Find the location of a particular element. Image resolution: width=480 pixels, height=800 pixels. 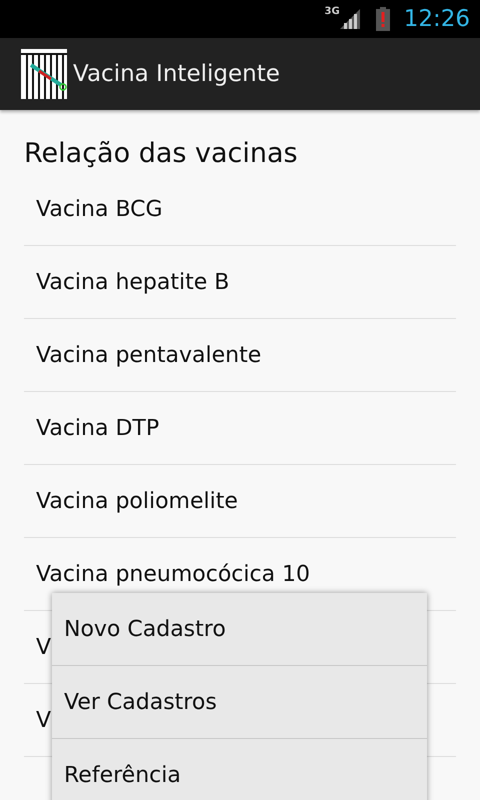

signal-icon is located at coordinates (350, 19).